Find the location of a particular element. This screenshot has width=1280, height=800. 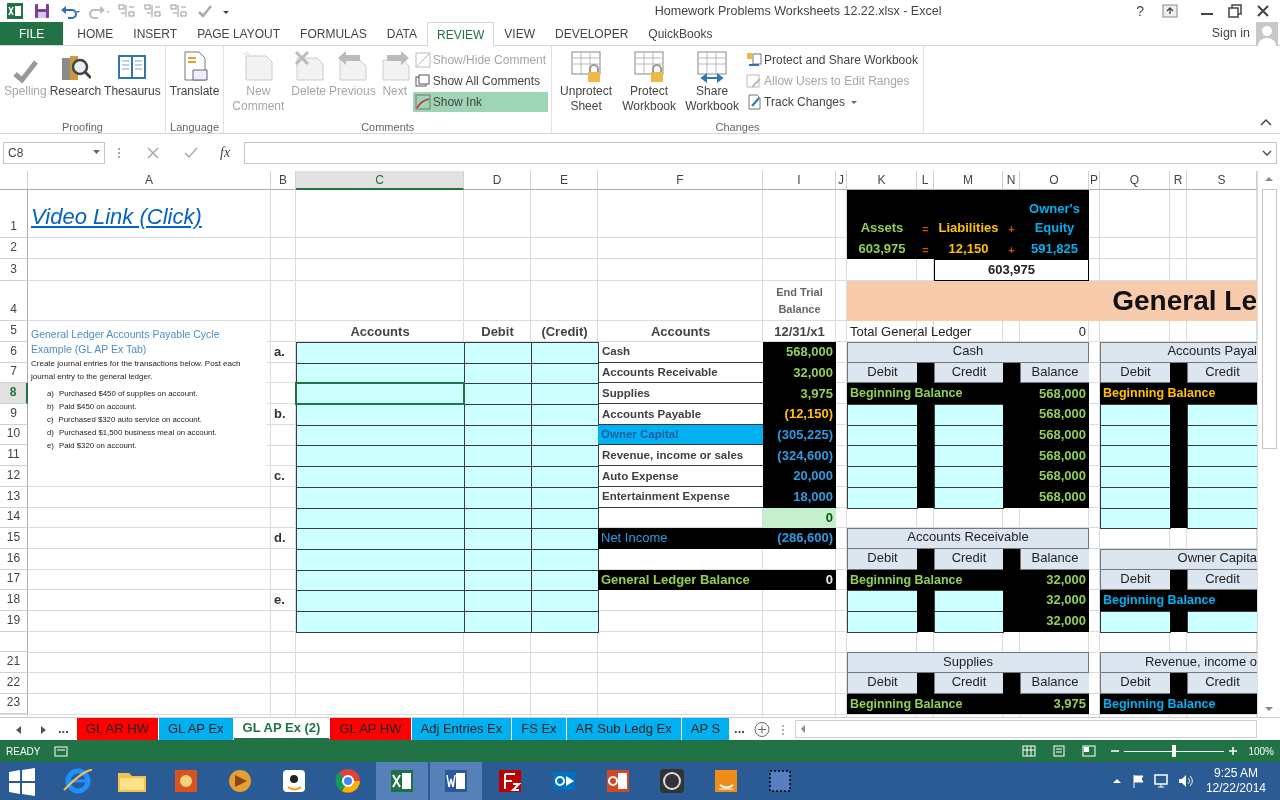

column-header: M is located at coordinates (968, 180).